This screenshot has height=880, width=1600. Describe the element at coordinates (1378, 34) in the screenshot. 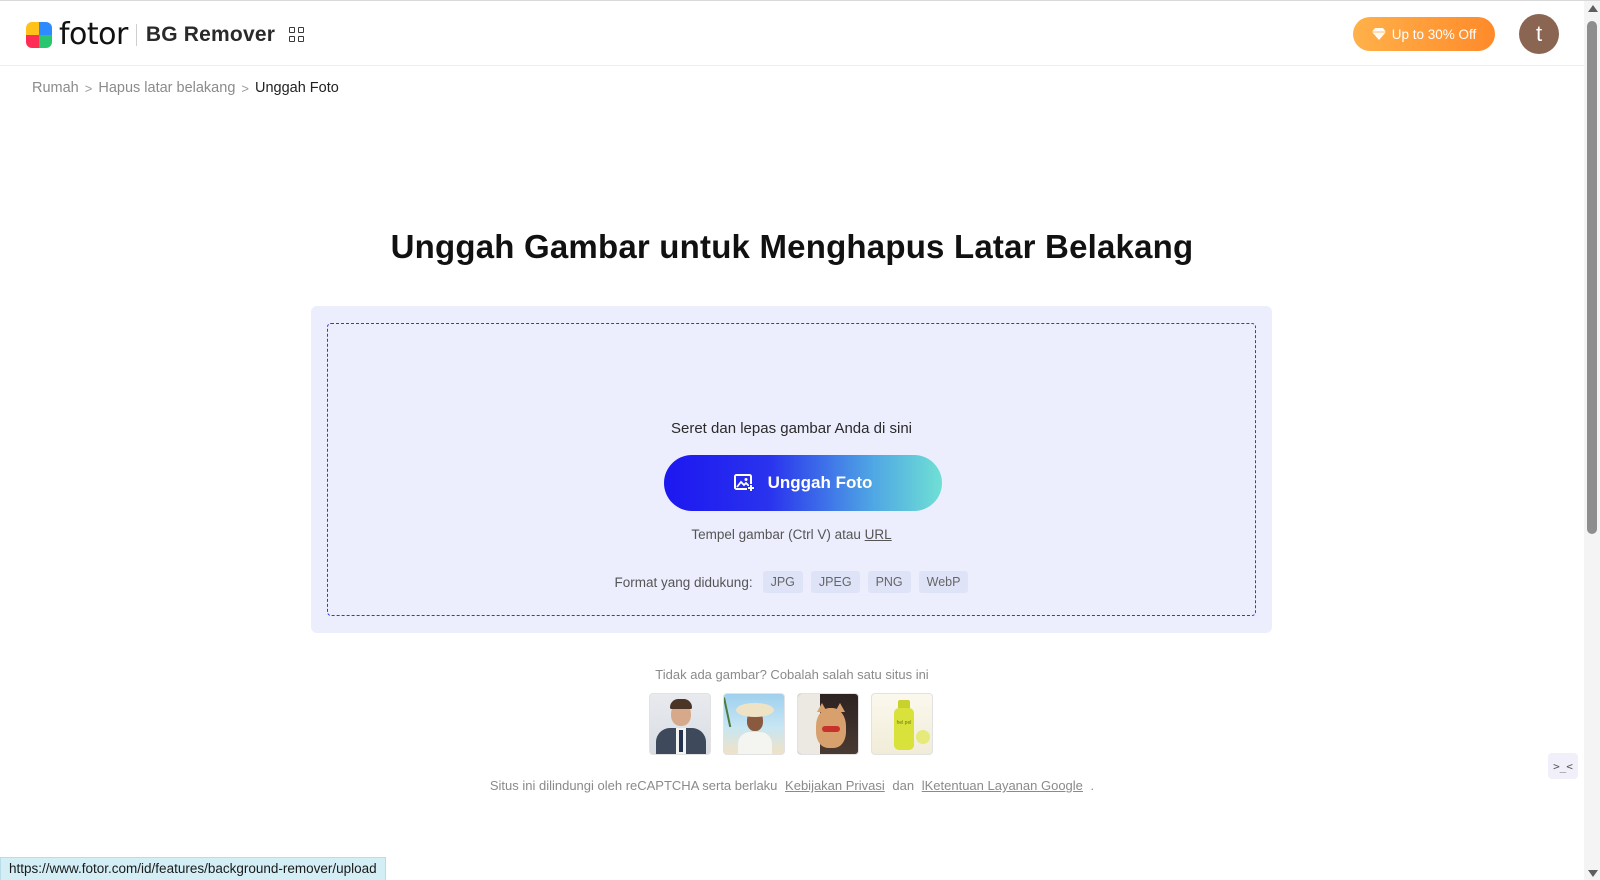

I see `diamond-icon` at that location.